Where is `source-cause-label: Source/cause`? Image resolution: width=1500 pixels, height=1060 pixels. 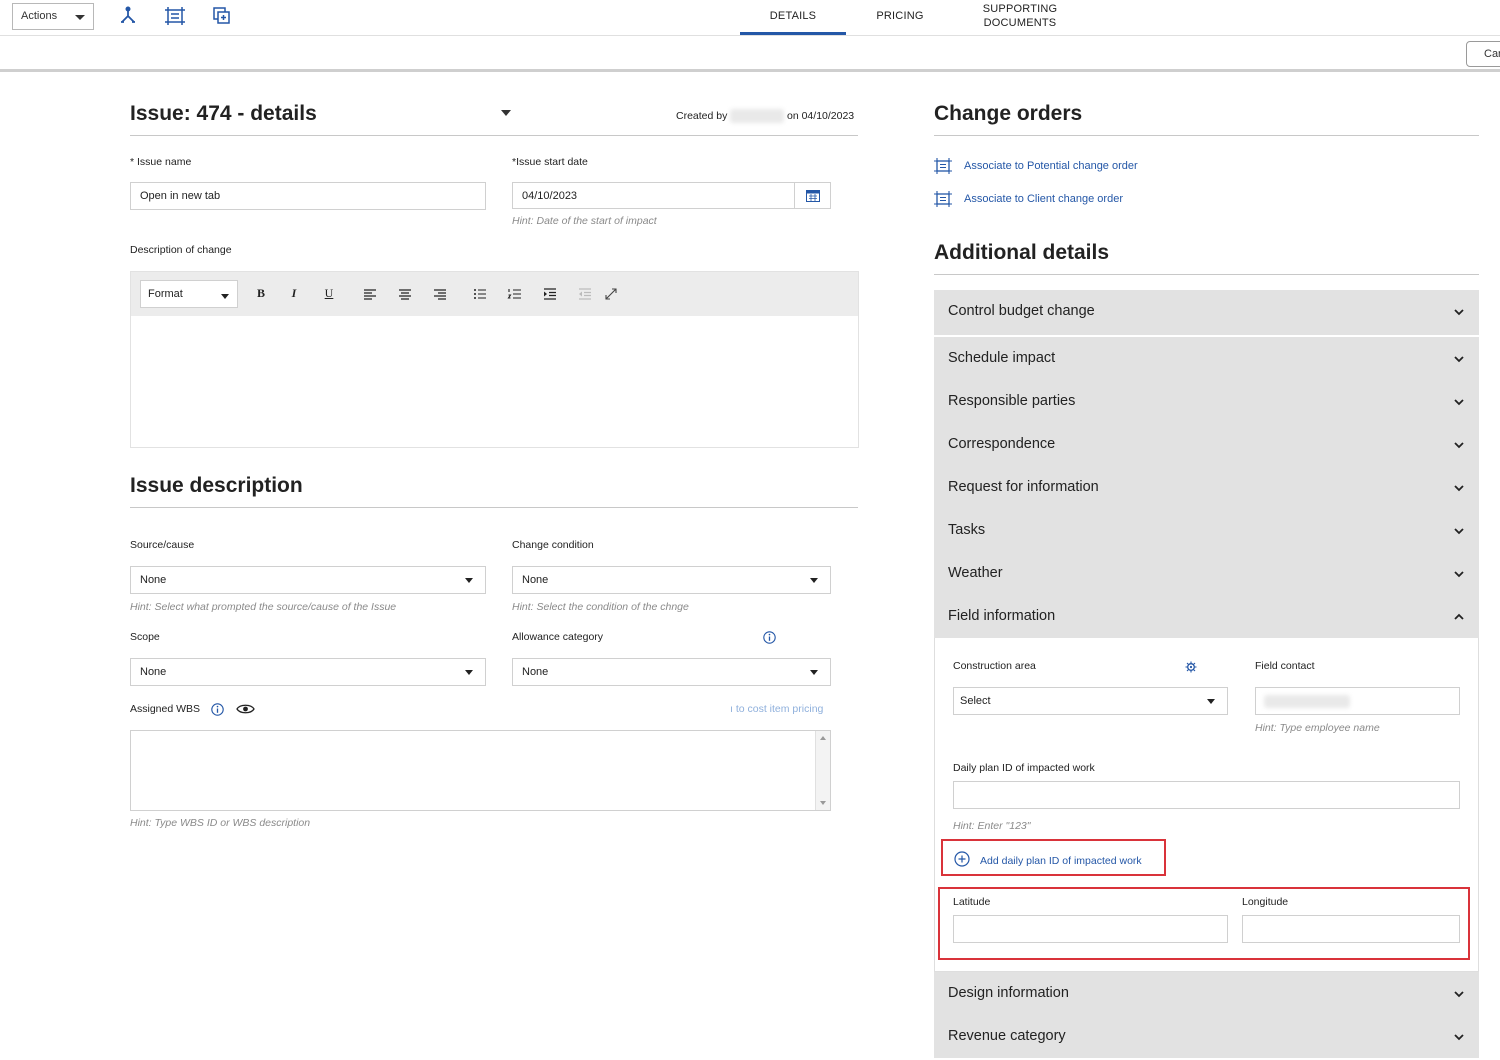
source-cause-label: Source/cause is located at coordinates (162, 545).